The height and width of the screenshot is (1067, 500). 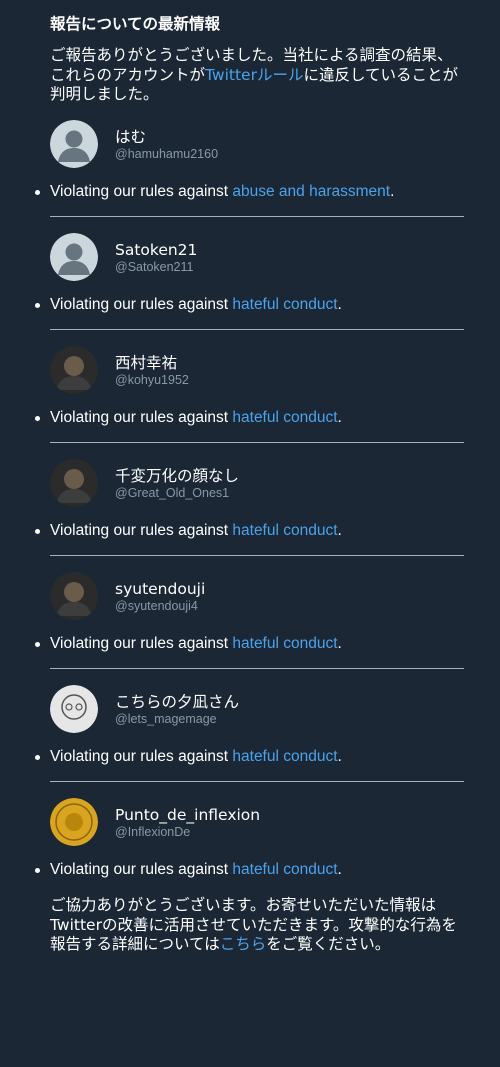 I want to click on account-row: こちらの夕凪さん @lets_magemage, so click(x=257, y=709).